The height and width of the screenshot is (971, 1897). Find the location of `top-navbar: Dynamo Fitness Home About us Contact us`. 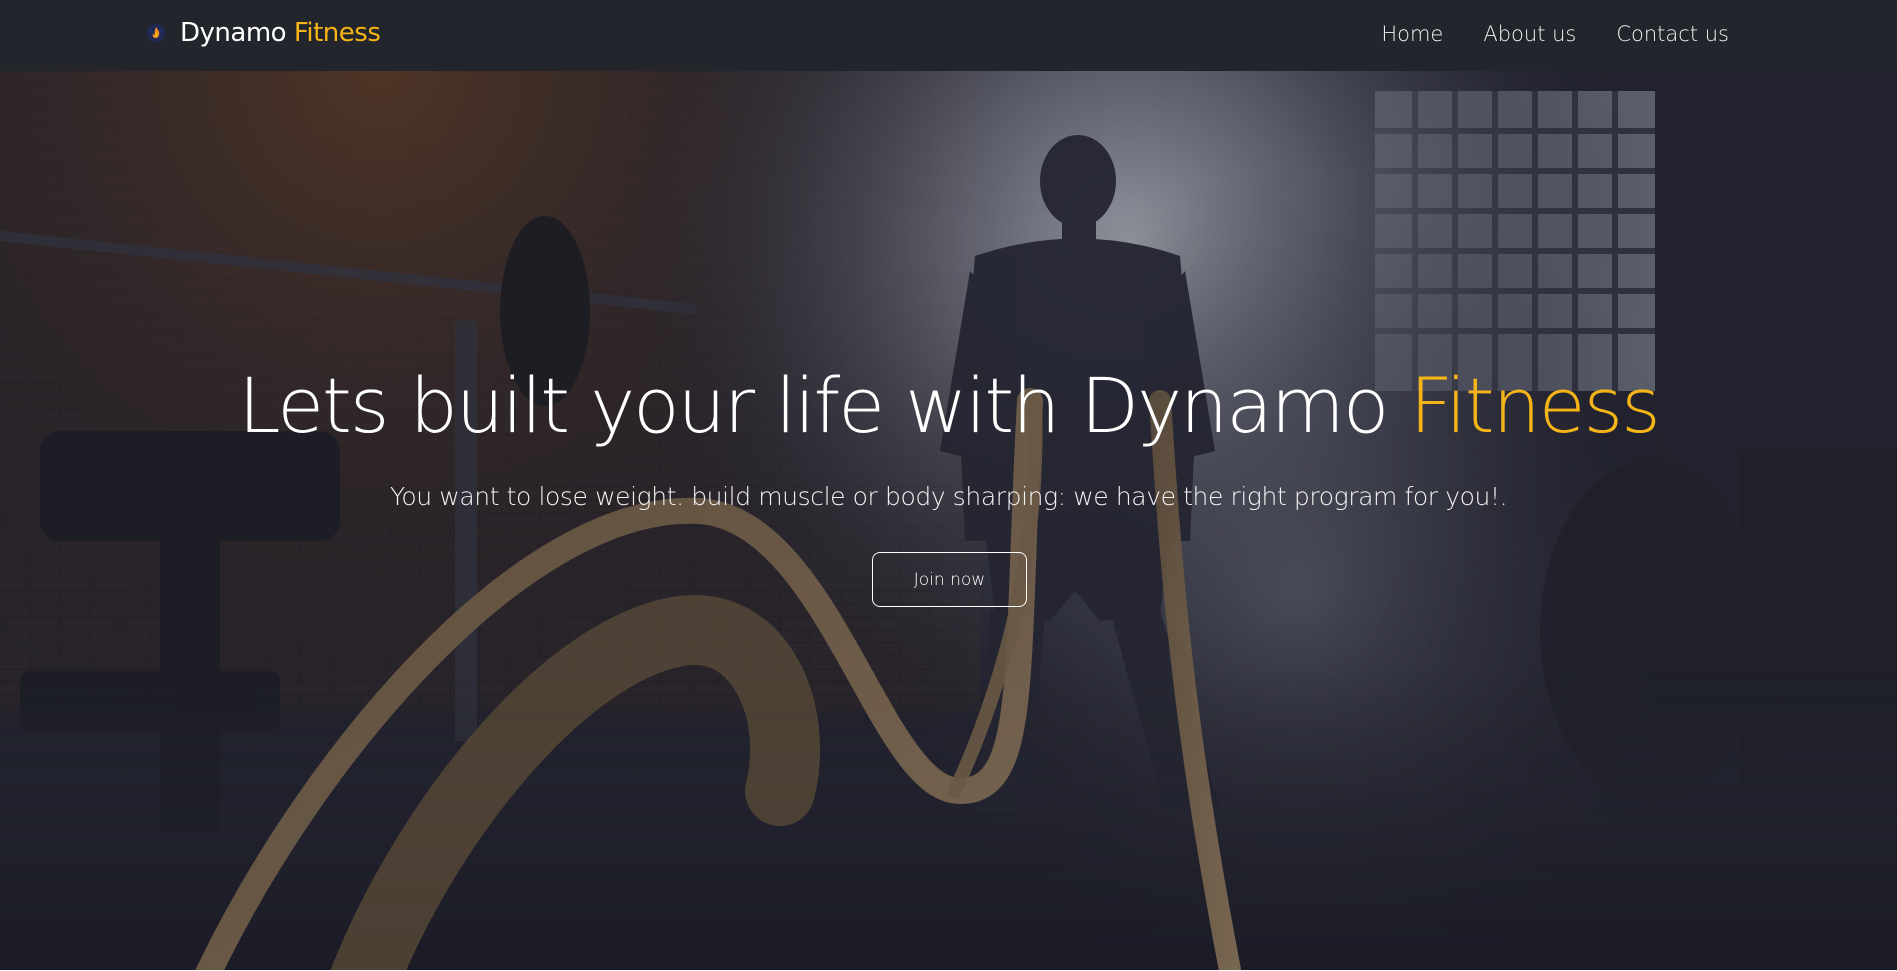

top-navbar: Dynamo Fitness Home About us Contact us is located at coordinates (948, 35).